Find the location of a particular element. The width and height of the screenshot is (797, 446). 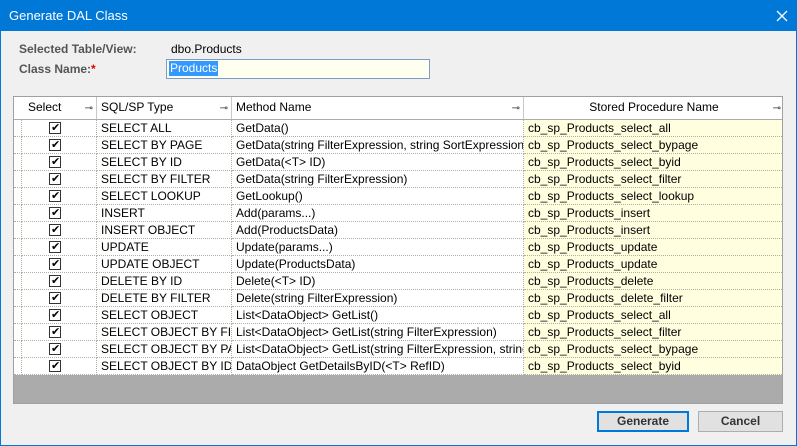

type-cell: SELECT LOOKUP is located at coordinates (164, 196).